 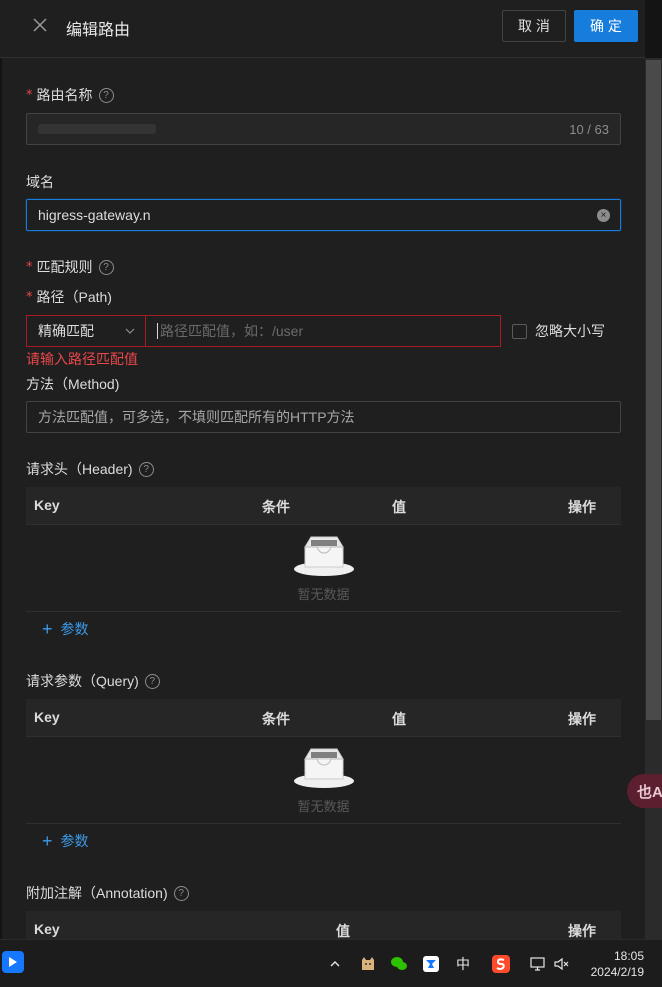 What do you see at coordinates (431, 964) in the screenshot?
I see `tray-app-icon` at bounding box center [431, 964].